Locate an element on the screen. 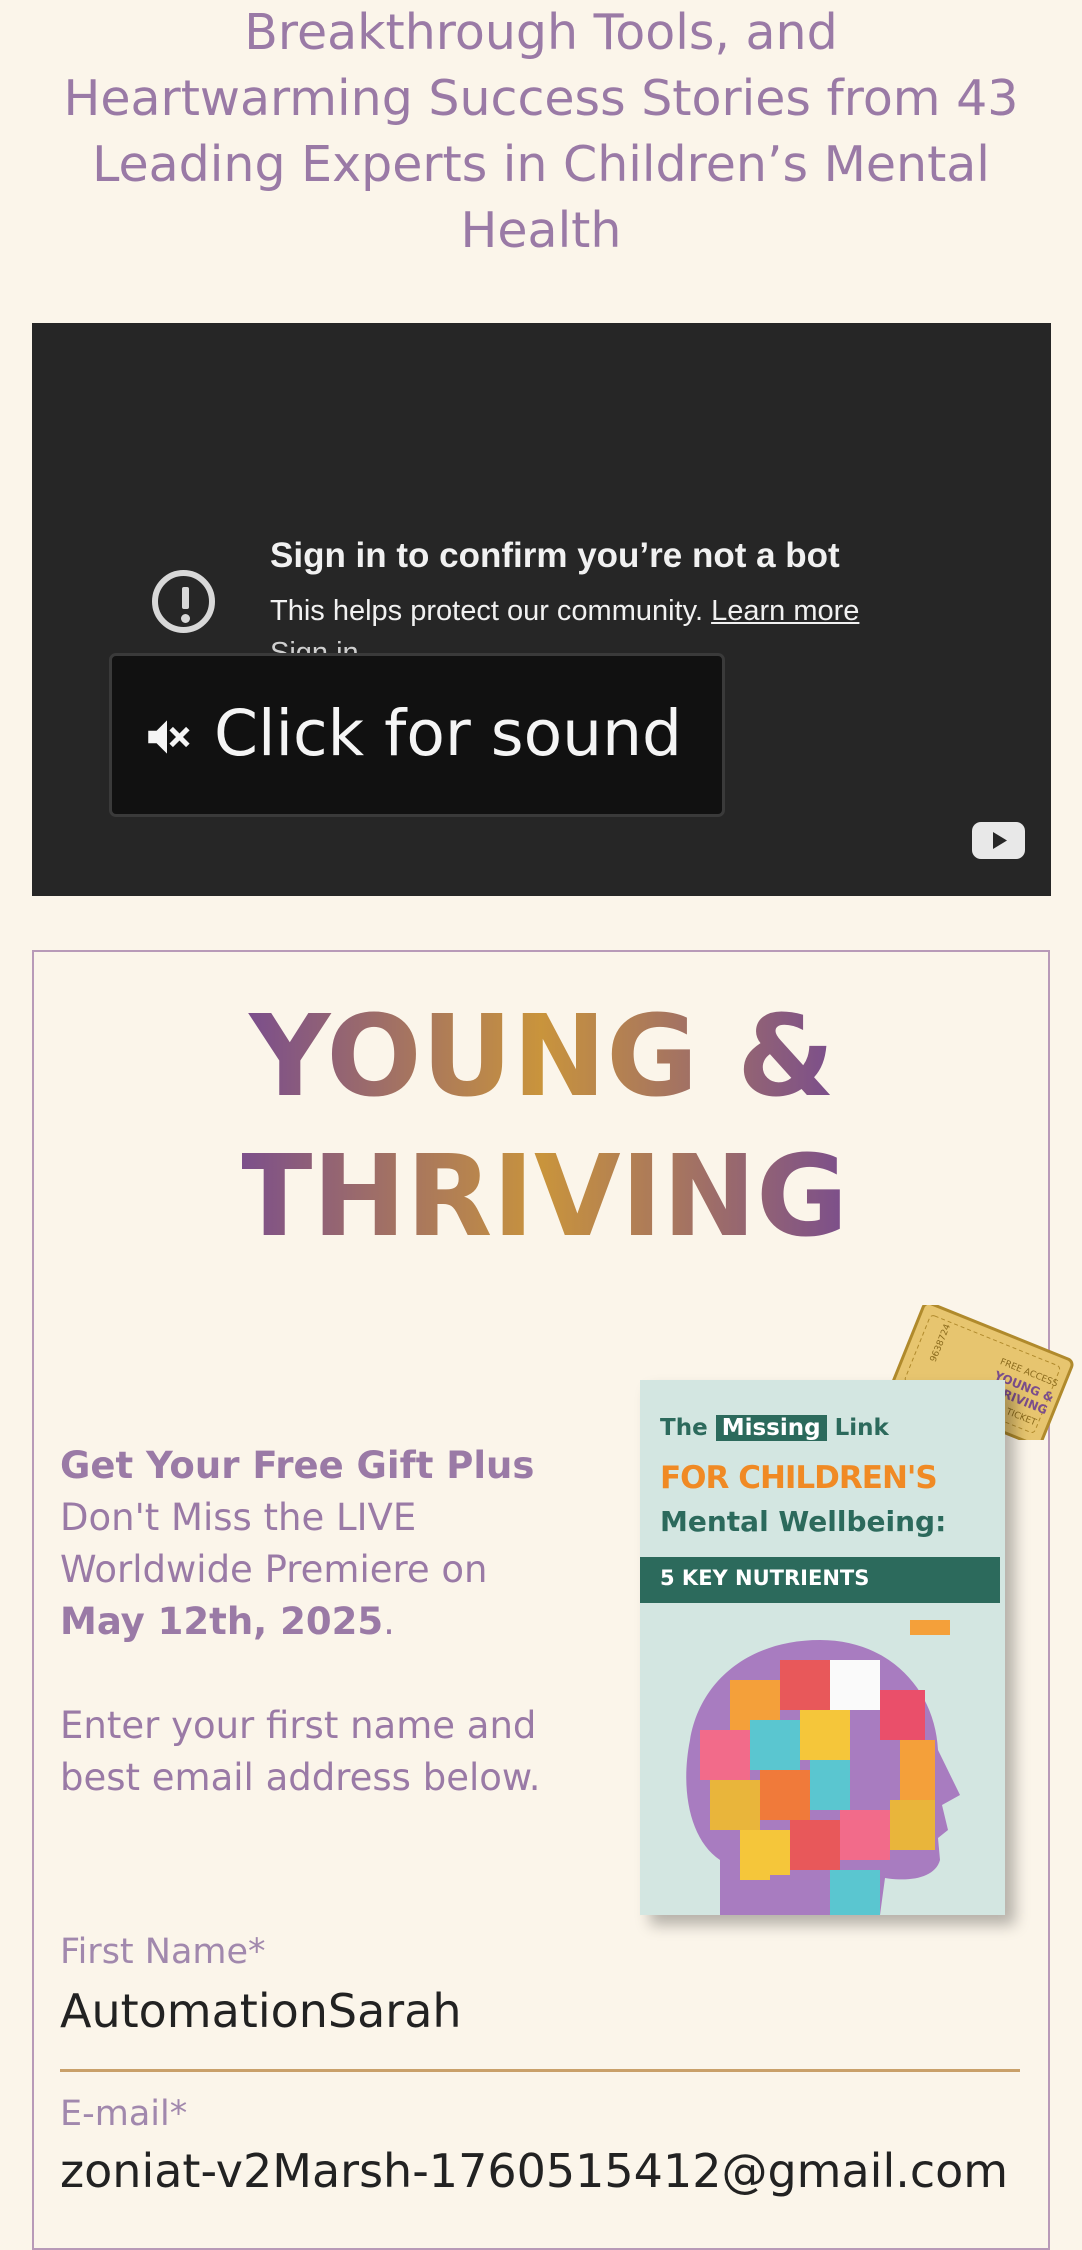 The image size is (1082, 2250). svg-text: YOUNG & is located at coordinates (541, 1057).